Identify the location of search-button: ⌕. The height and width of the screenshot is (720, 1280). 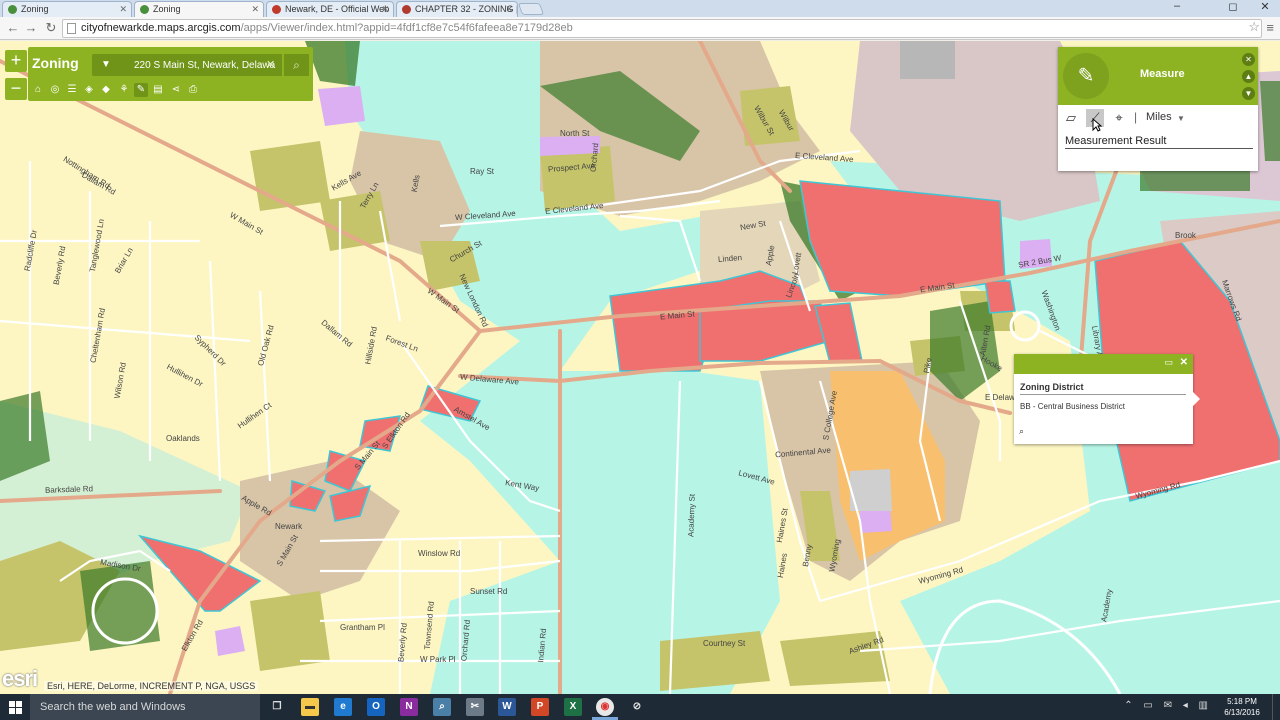
(296, 65).